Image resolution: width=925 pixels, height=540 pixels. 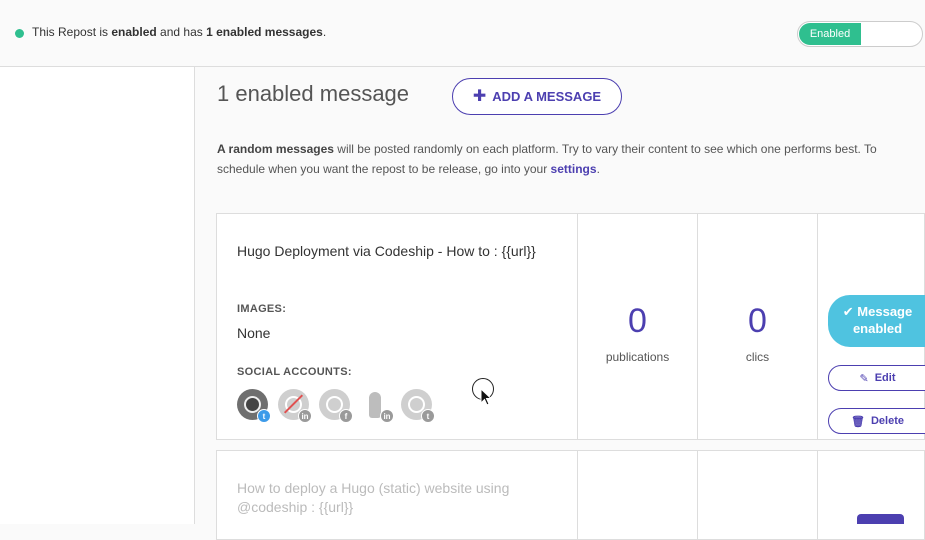 What do you see at coordinates (598, 168) in the screenshot?
I see `description-end: .` at bounding box center [598, 168].